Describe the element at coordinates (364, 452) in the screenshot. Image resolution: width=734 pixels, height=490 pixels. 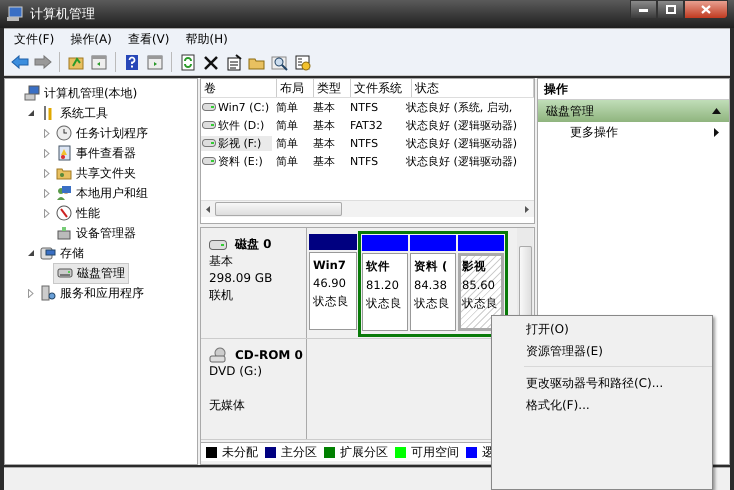
I see `legend-label: 扩展分区` at that location.